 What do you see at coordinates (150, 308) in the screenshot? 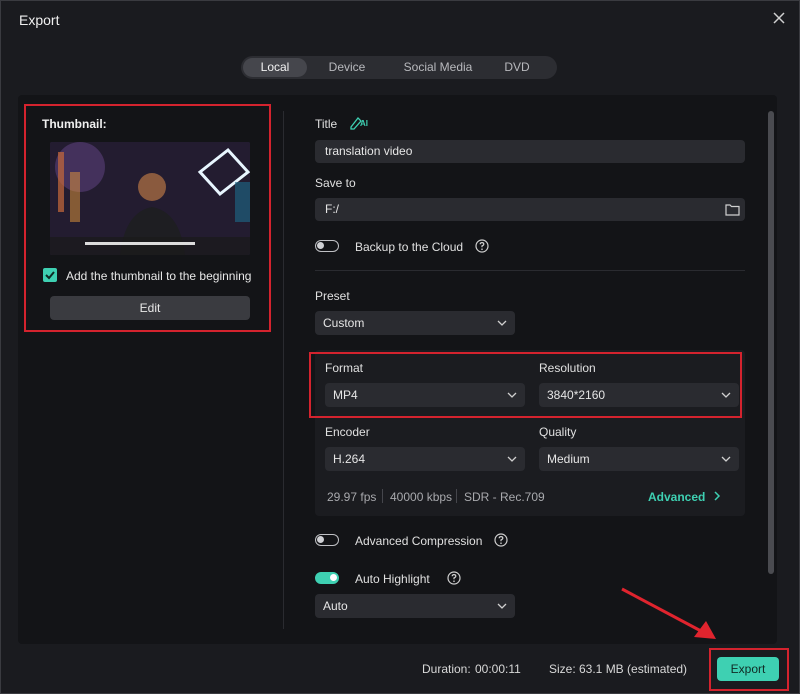
I see `edit-thumbnail-button: Edit` at bounding box center [150, 308].